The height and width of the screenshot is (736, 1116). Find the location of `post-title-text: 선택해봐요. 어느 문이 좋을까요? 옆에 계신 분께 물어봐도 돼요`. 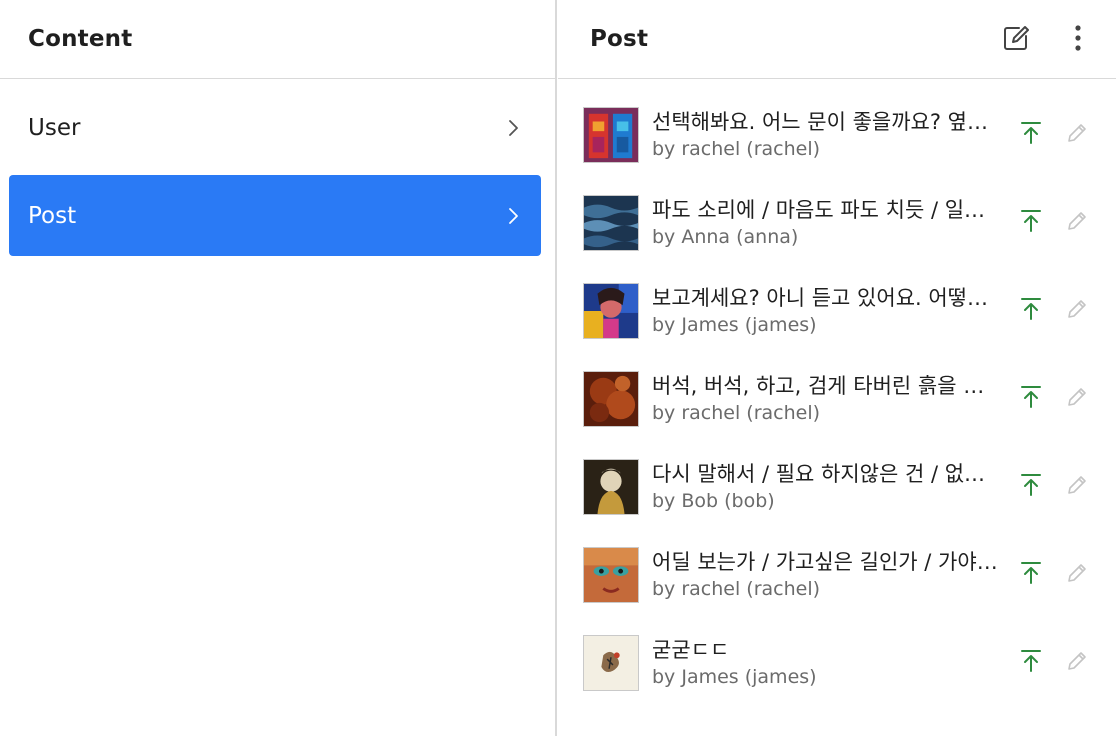

post-title-text: 선택해봐요. 어느 문이 좋을까요? 옆에 계신 분께 물어봐도 돼요 is located at coordinates (827, 122).